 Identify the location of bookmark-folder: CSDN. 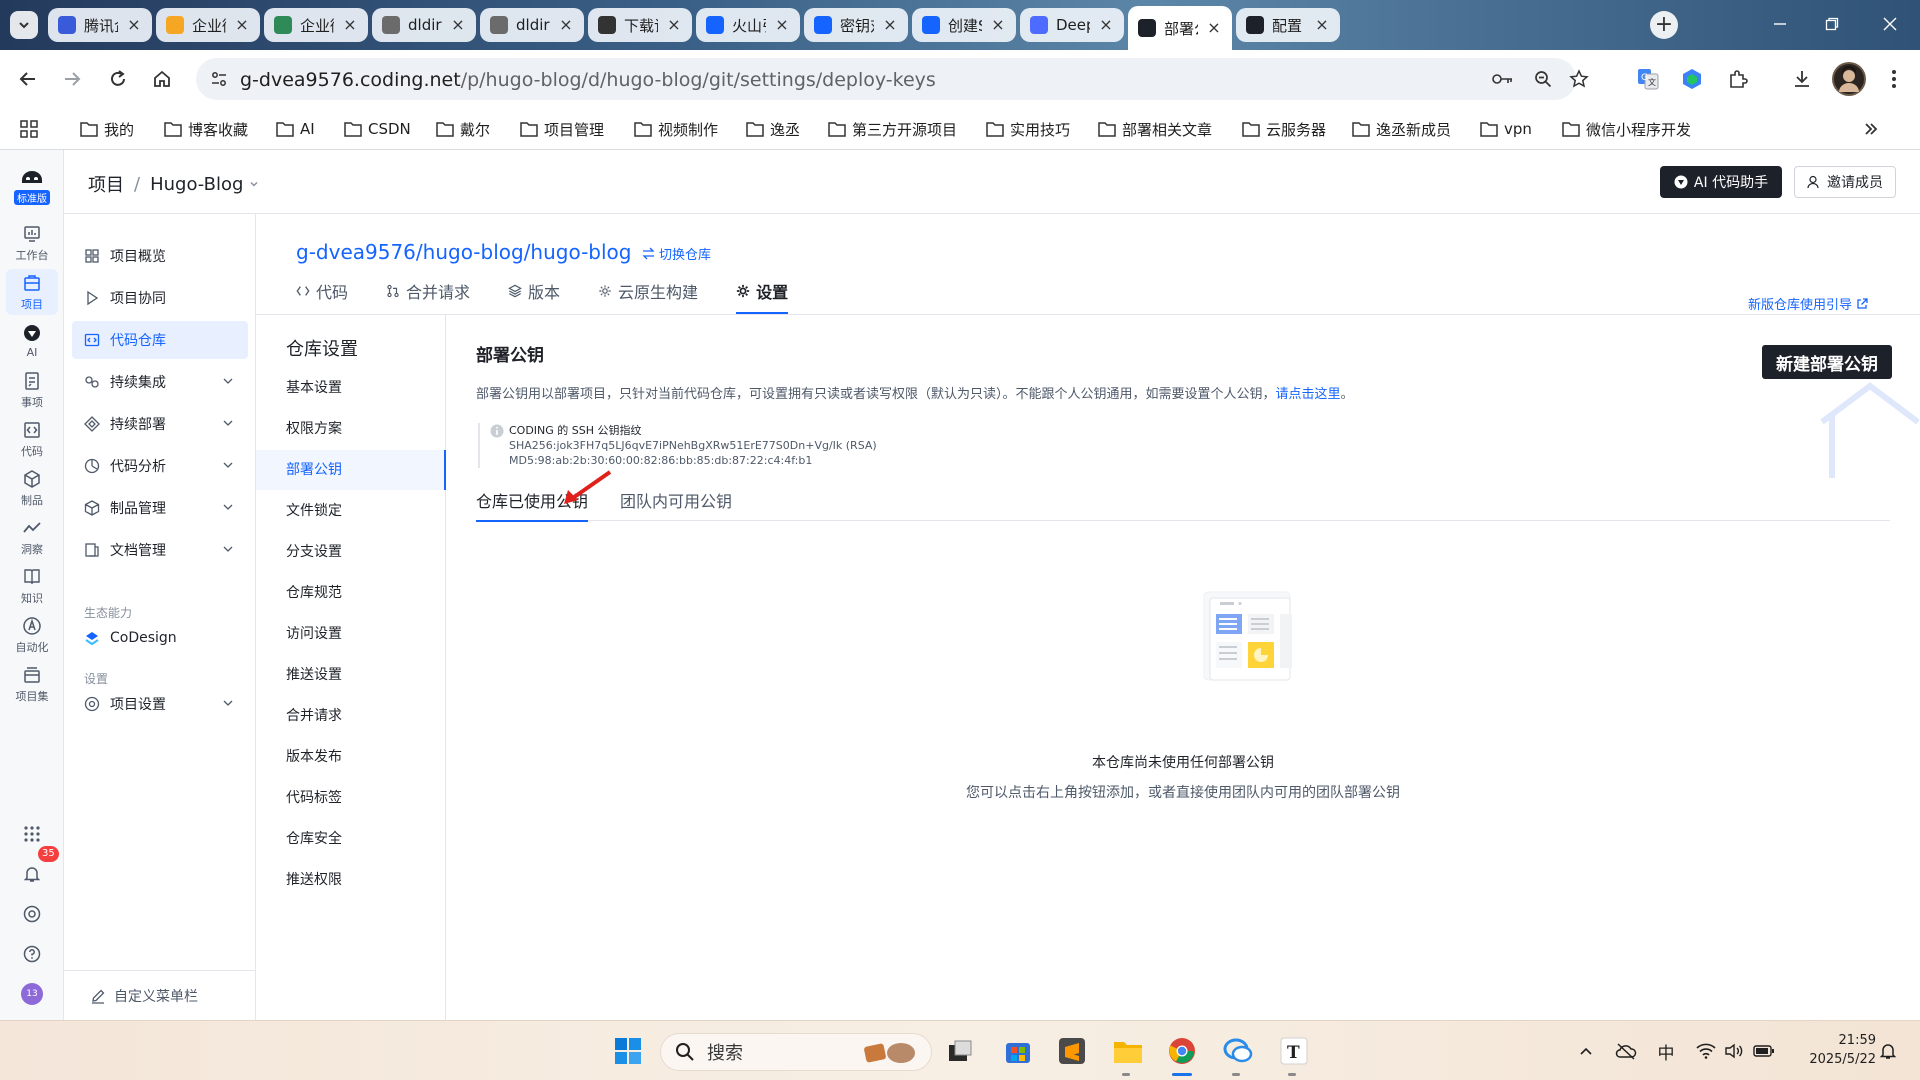
(377, 129).